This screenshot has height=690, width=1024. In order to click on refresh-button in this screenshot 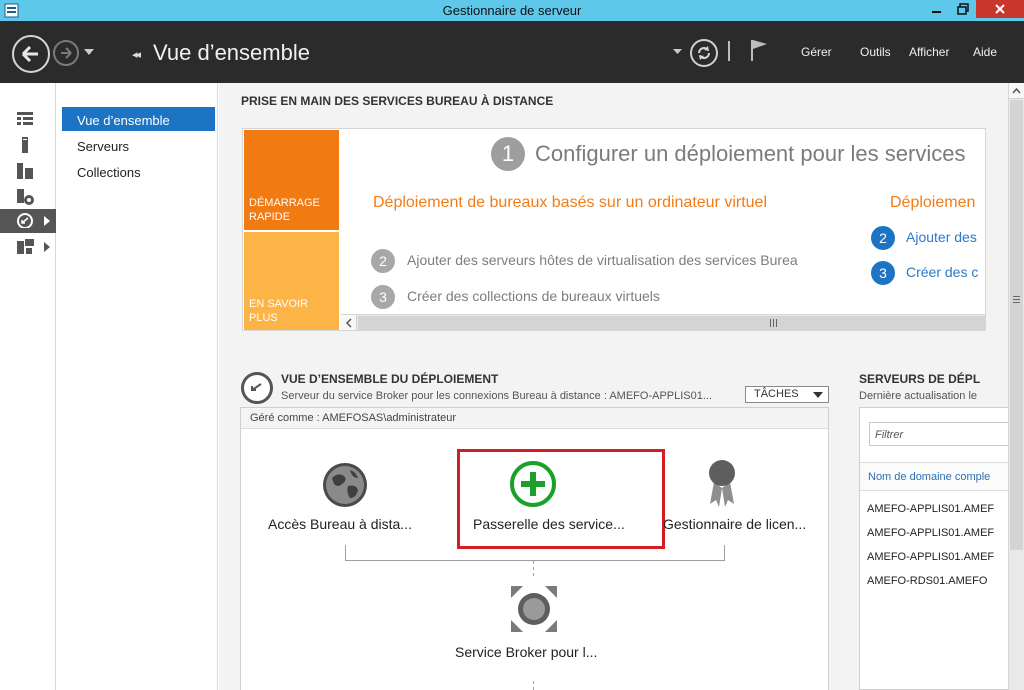, I will do `click(704, 53)`.